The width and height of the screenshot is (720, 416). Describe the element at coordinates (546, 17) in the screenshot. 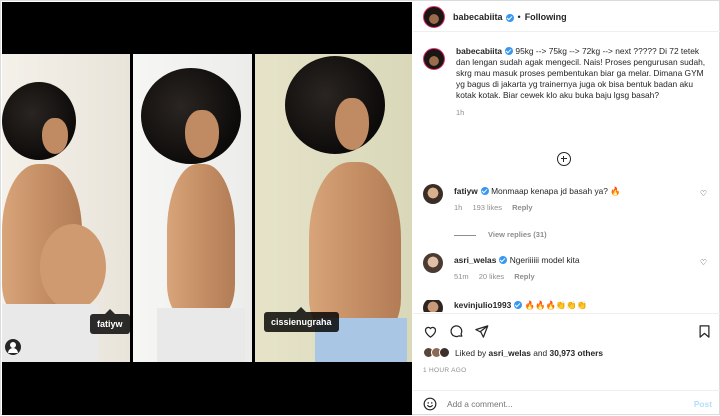

I see `following-button: Following` at that location.